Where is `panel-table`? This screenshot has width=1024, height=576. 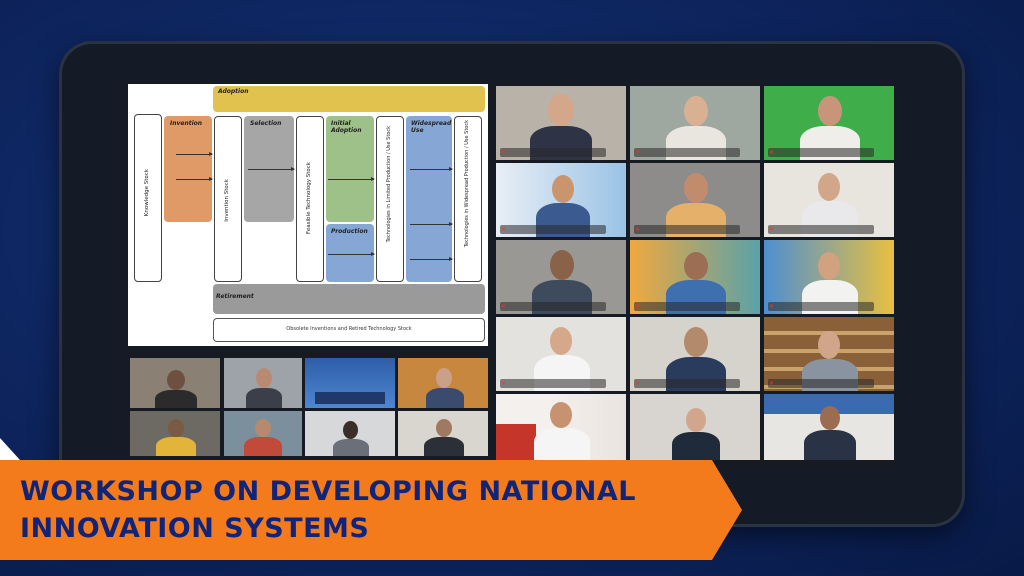 panel-table is located at coordinates (350, 398).